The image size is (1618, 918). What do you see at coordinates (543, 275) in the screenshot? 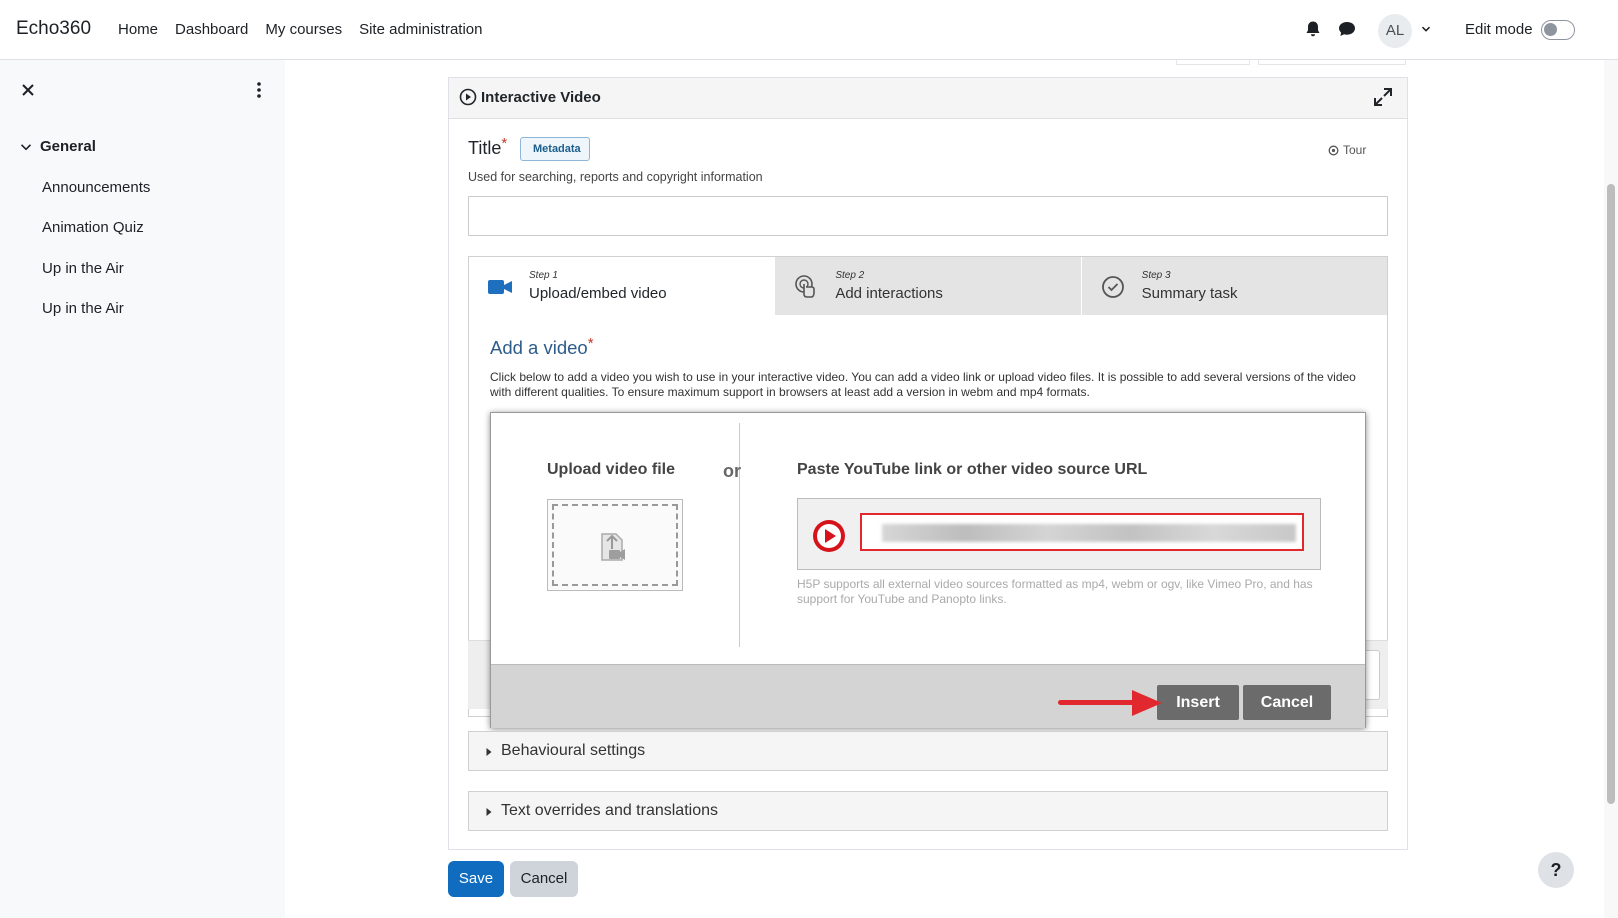
I see `step-number: Step 1` at bounding box center [543, 275].